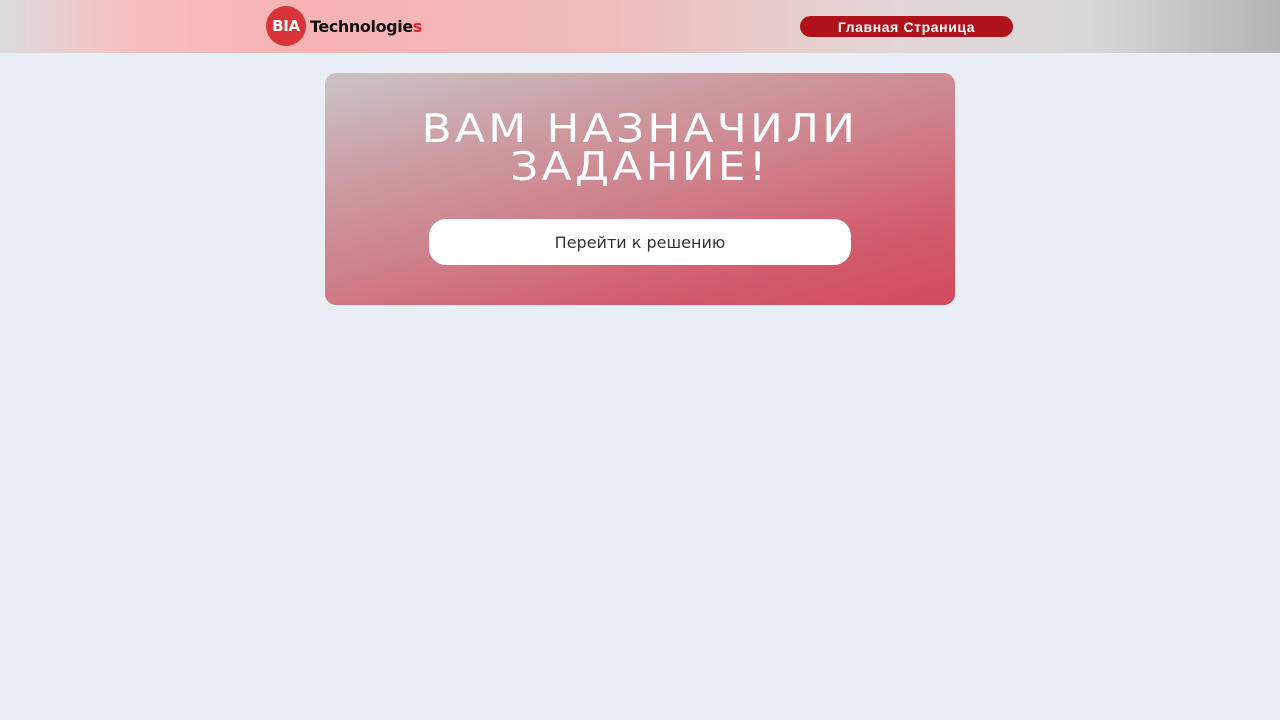 Image resolution: width=1280 pixels, height=720 pixels. What do you see at coordinates (417, 26) in the screenshot?
I see `logo-text-accent: s` at bounding box center [417, 26].